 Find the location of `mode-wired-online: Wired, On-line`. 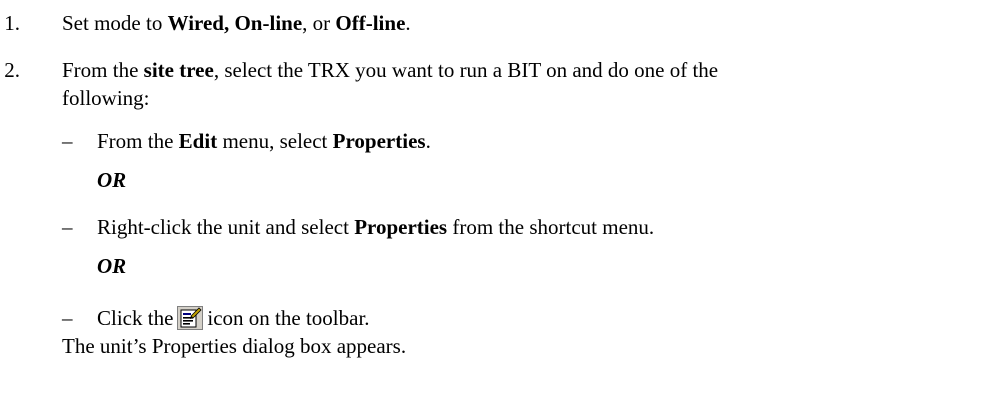

mode-wired-online: Wired, On-line is located at coordinates (235, 23).